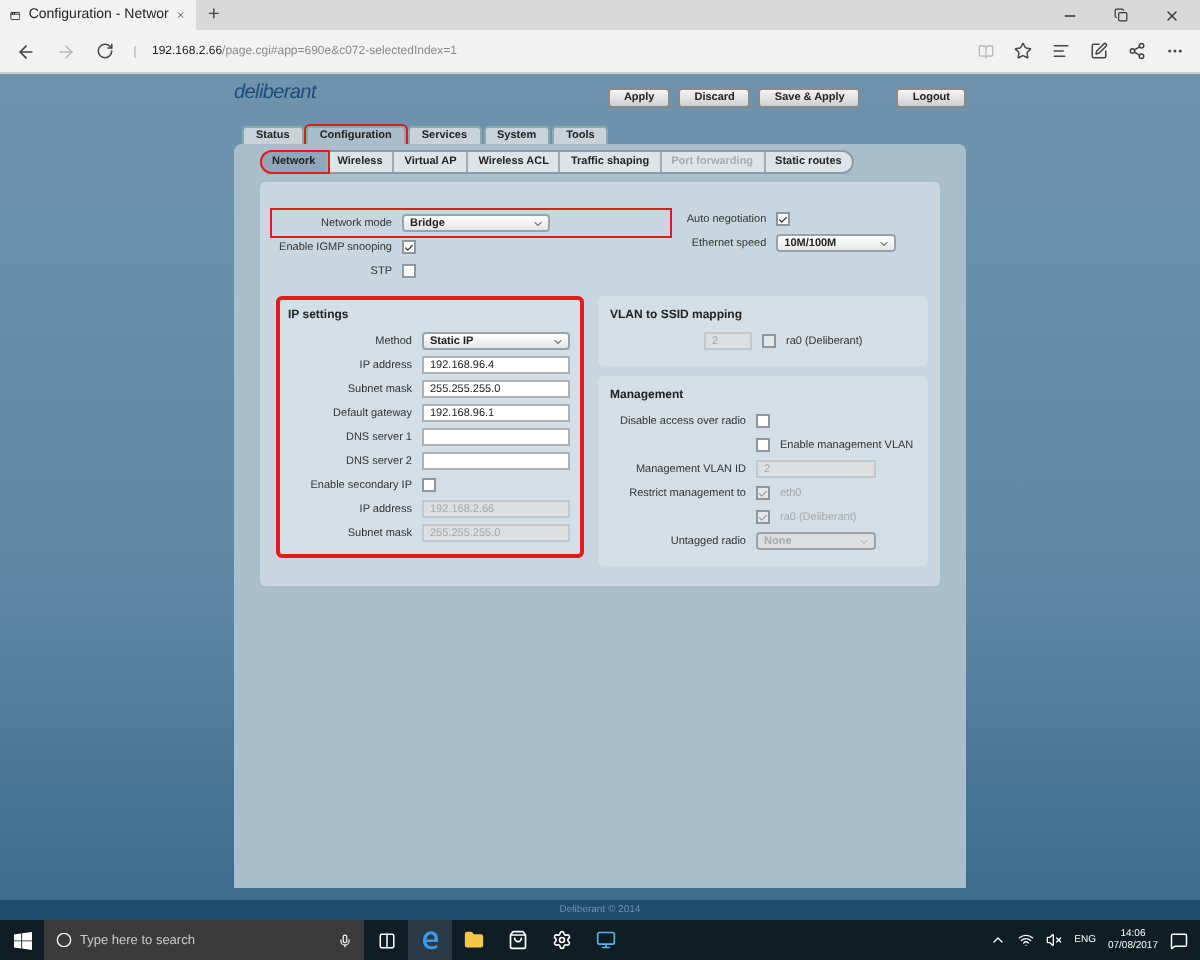 Image resolution: width=1200 pixels, height=960 pixels. Describe the element at coordinates (1172, 15) in the screenshot. I see `close-icon` at that location.